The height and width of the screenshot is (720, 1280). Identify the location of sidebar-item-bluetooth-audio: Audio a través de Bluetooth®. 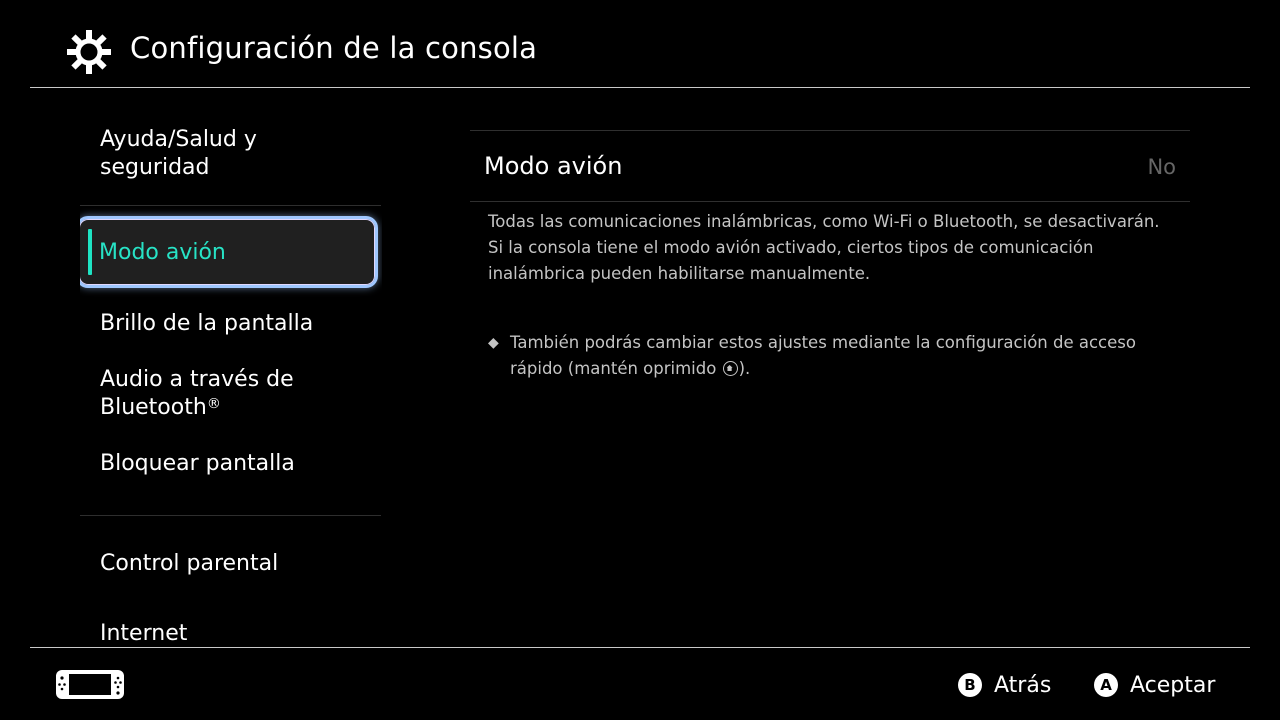
(197, 394).